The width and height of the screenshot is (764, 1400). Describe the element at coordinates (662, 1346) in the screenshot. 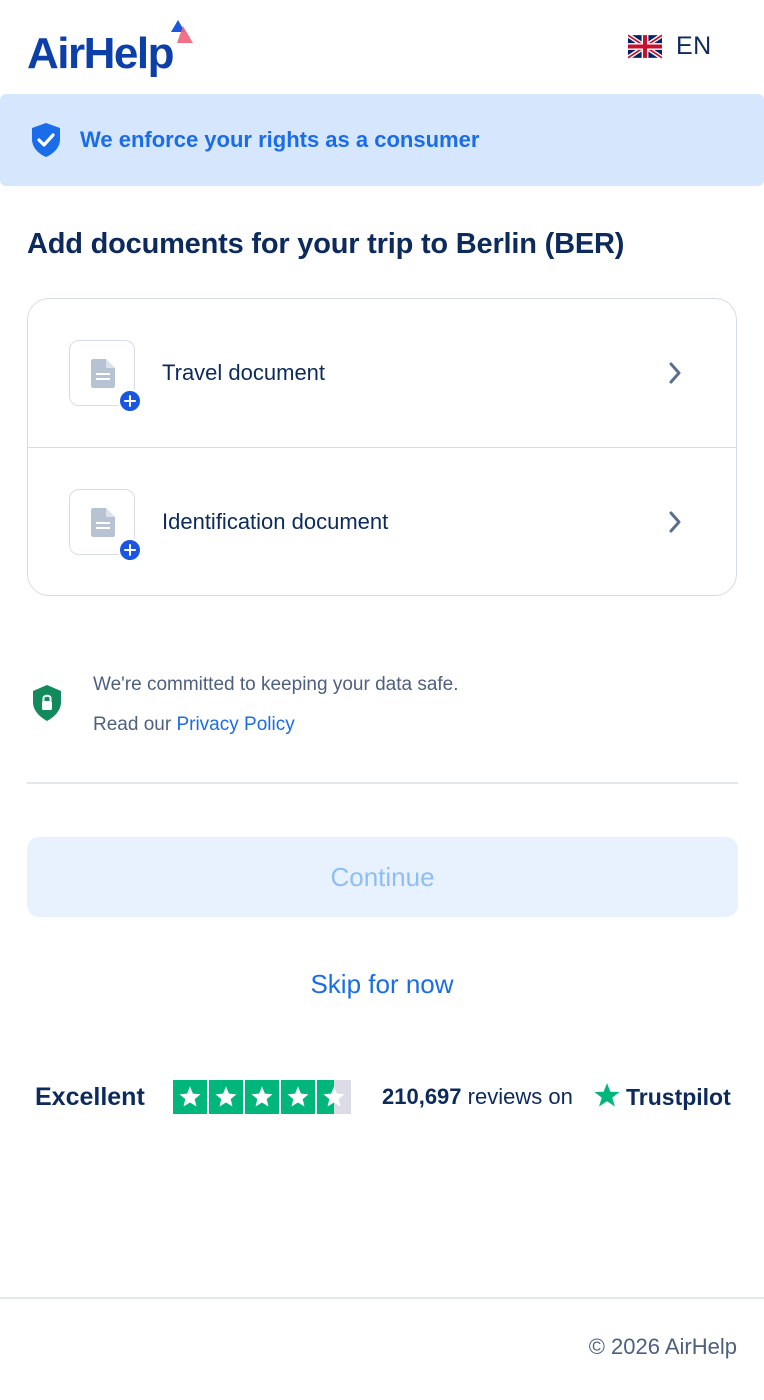

I see `footer-copyright: © 2026 AirHelp` at that location.